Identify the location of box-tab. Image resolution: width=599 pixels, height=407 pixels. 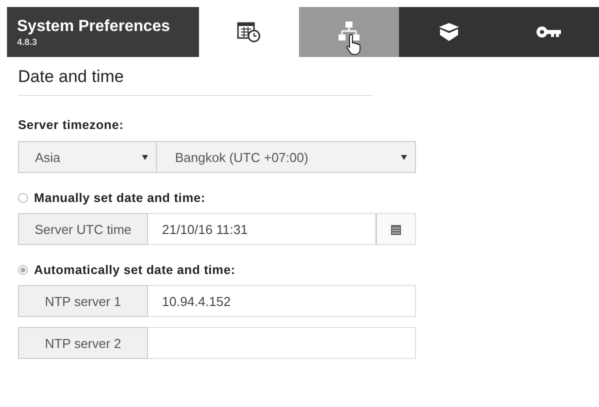
(449, 32).